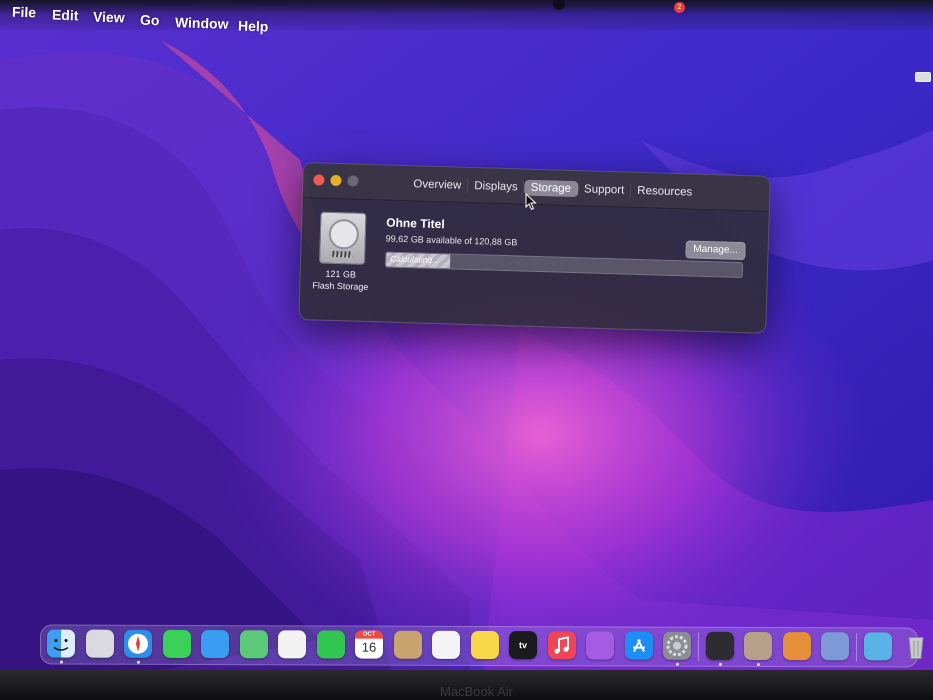 The image size is (933, 700). Describe the element at coordinates (342, 238) in the screenshot. I see `flash-storage-disk-icon` at that location.